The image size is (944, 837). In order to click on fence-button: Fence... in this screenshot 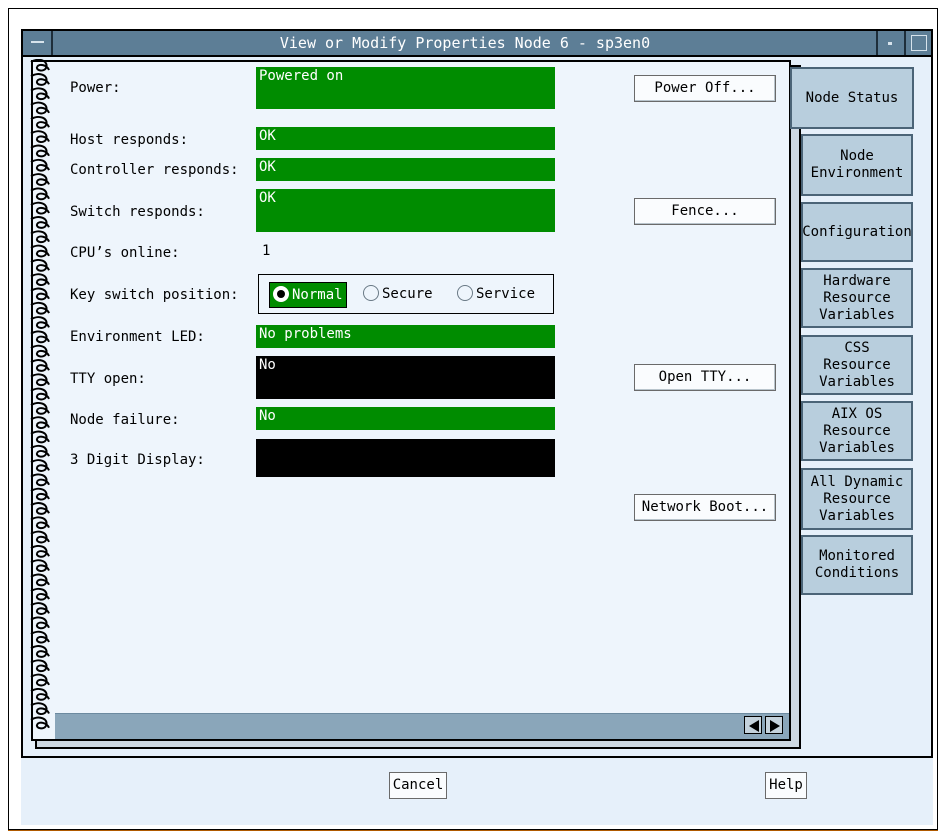, I will do `click(705, 211)`.